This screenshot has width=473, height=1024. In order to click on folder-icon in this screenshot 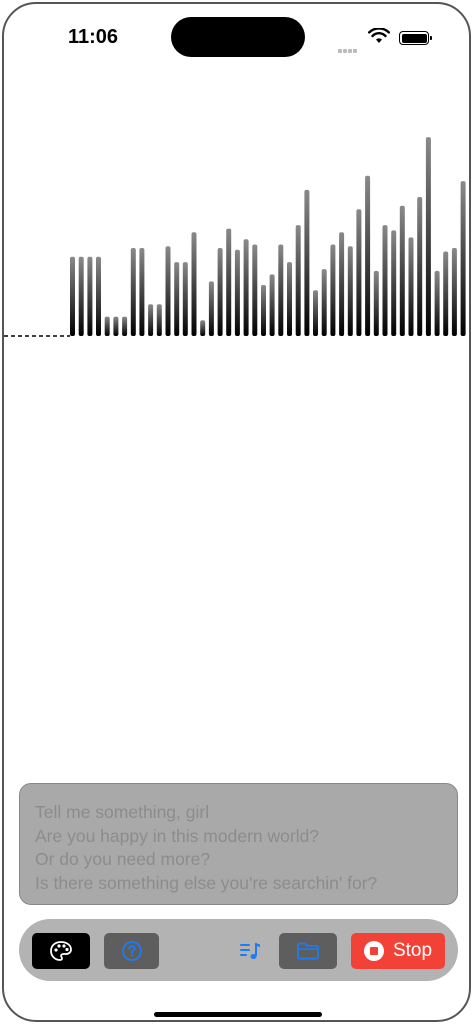, I will do `click(308, 951)`.